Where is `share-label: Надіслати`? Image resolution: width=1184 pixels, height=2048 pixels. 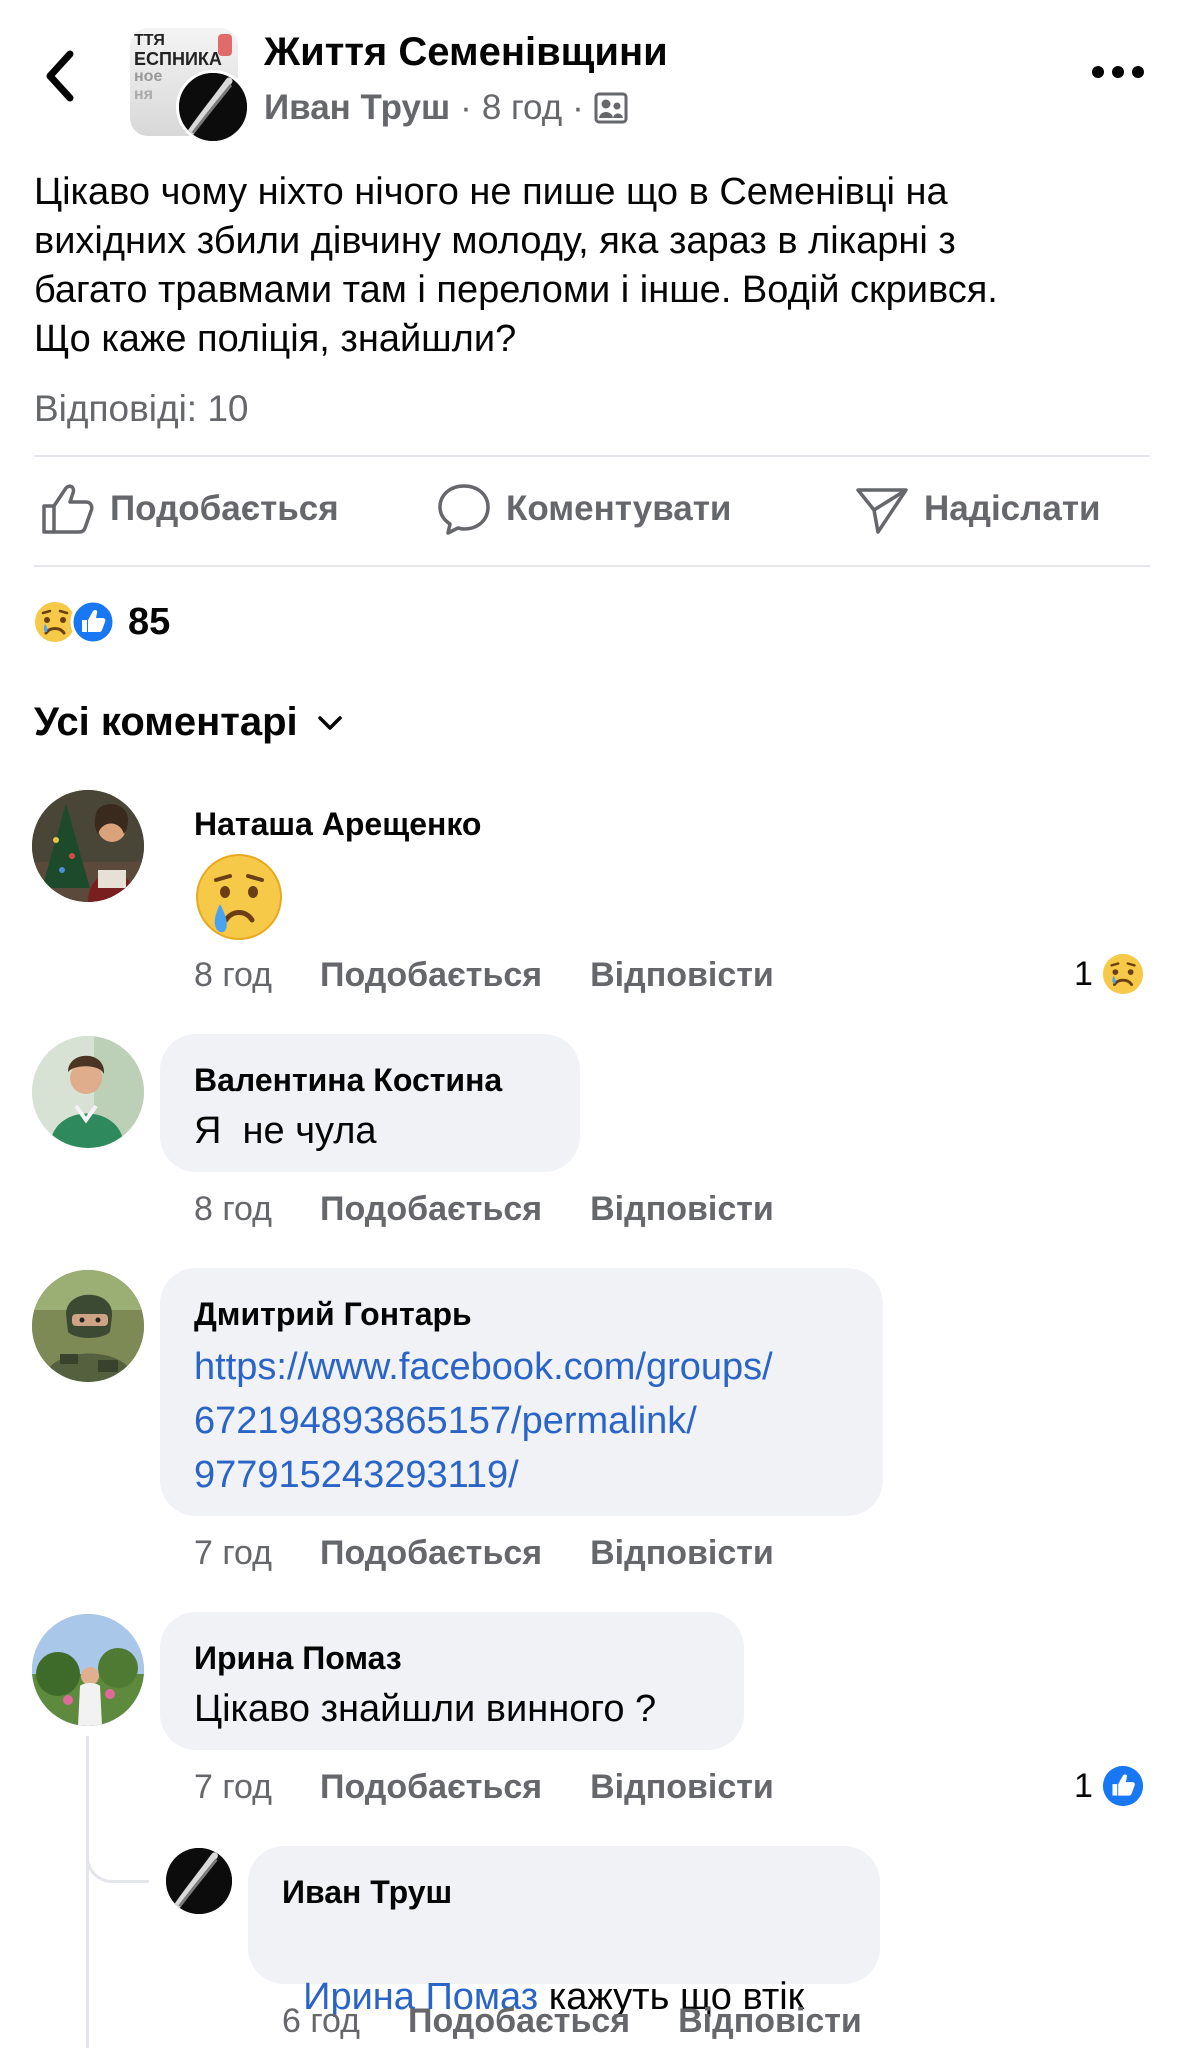 share-label: Надіслати is located at coordinates (1012, 508).